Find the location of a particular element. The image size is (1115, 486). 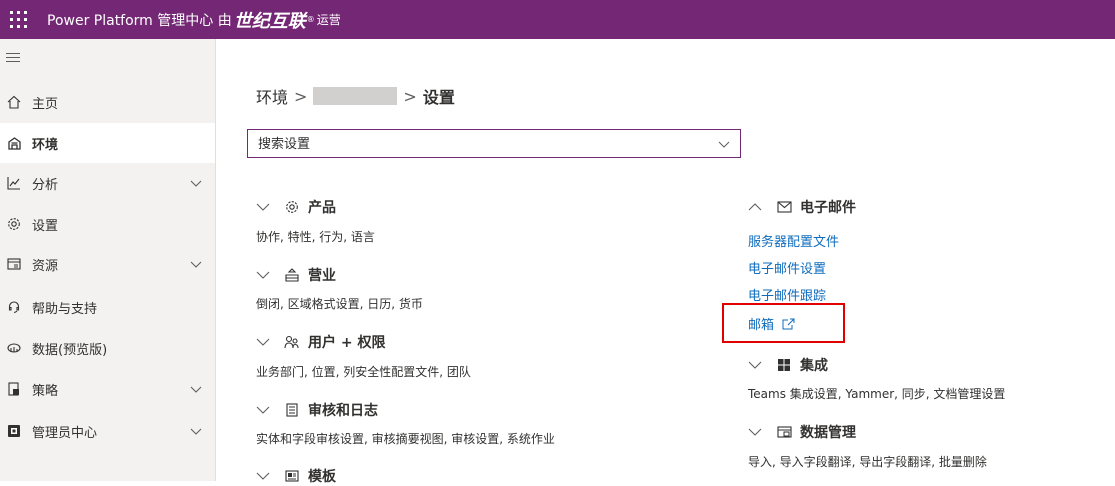

mail-icon is located at coordinates (784, 207).